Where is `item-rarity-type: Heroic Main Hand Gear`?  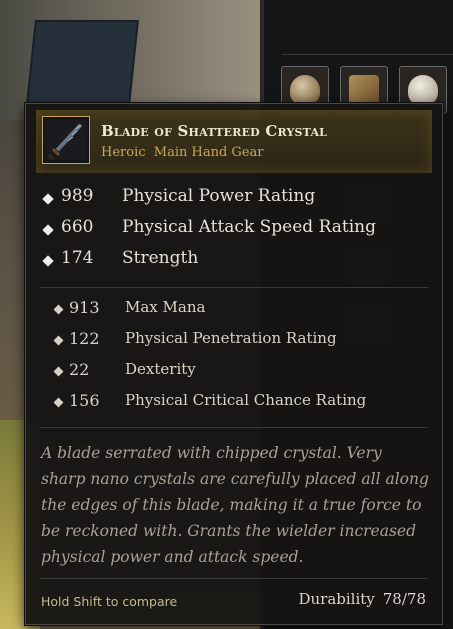 item-rarity-type: Heroic Main Hand Gear is located at coordinates (182, 152).